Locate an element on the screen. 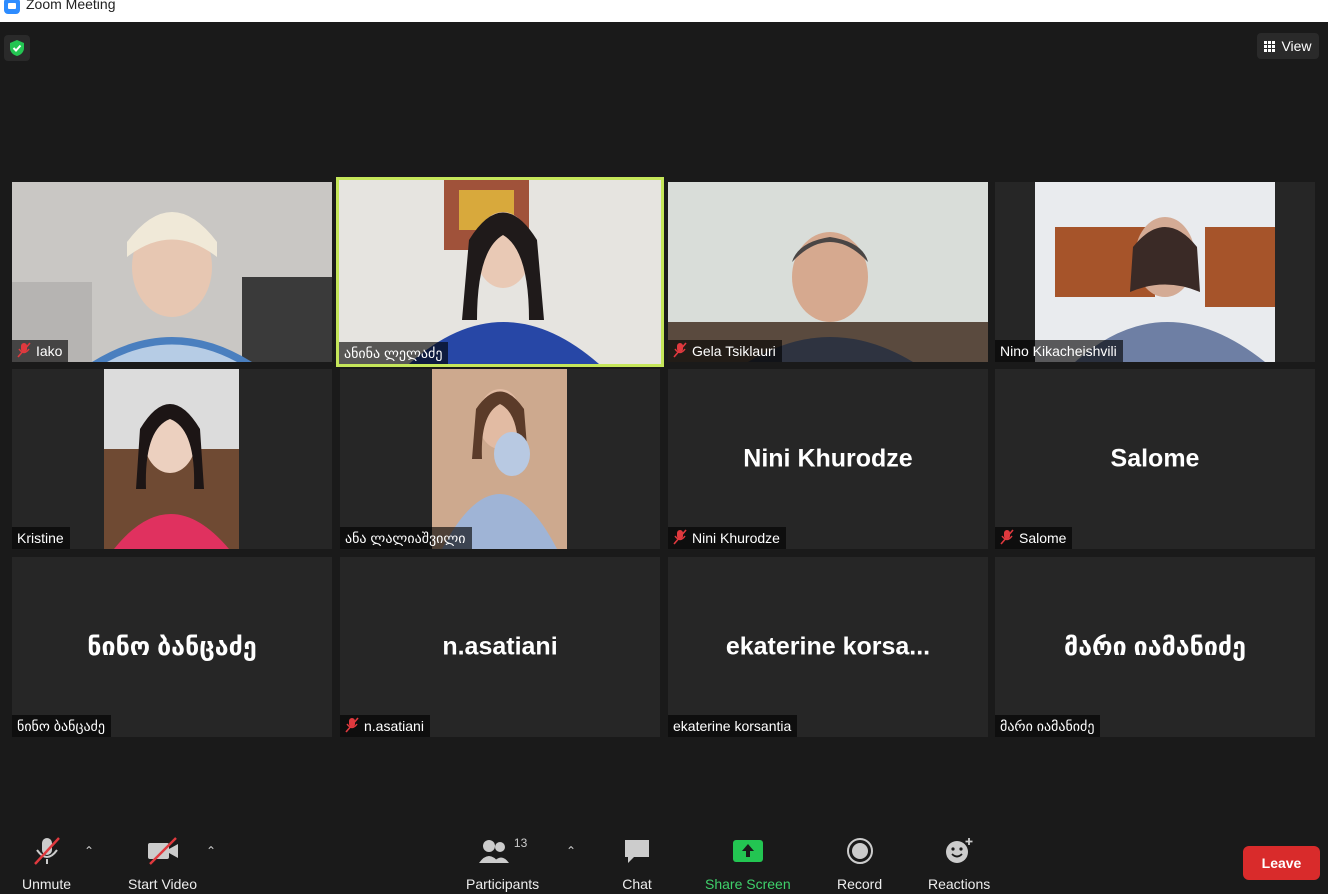  participant-display-name: ნინო ბანცაძე is located at coordinates (172, 647).